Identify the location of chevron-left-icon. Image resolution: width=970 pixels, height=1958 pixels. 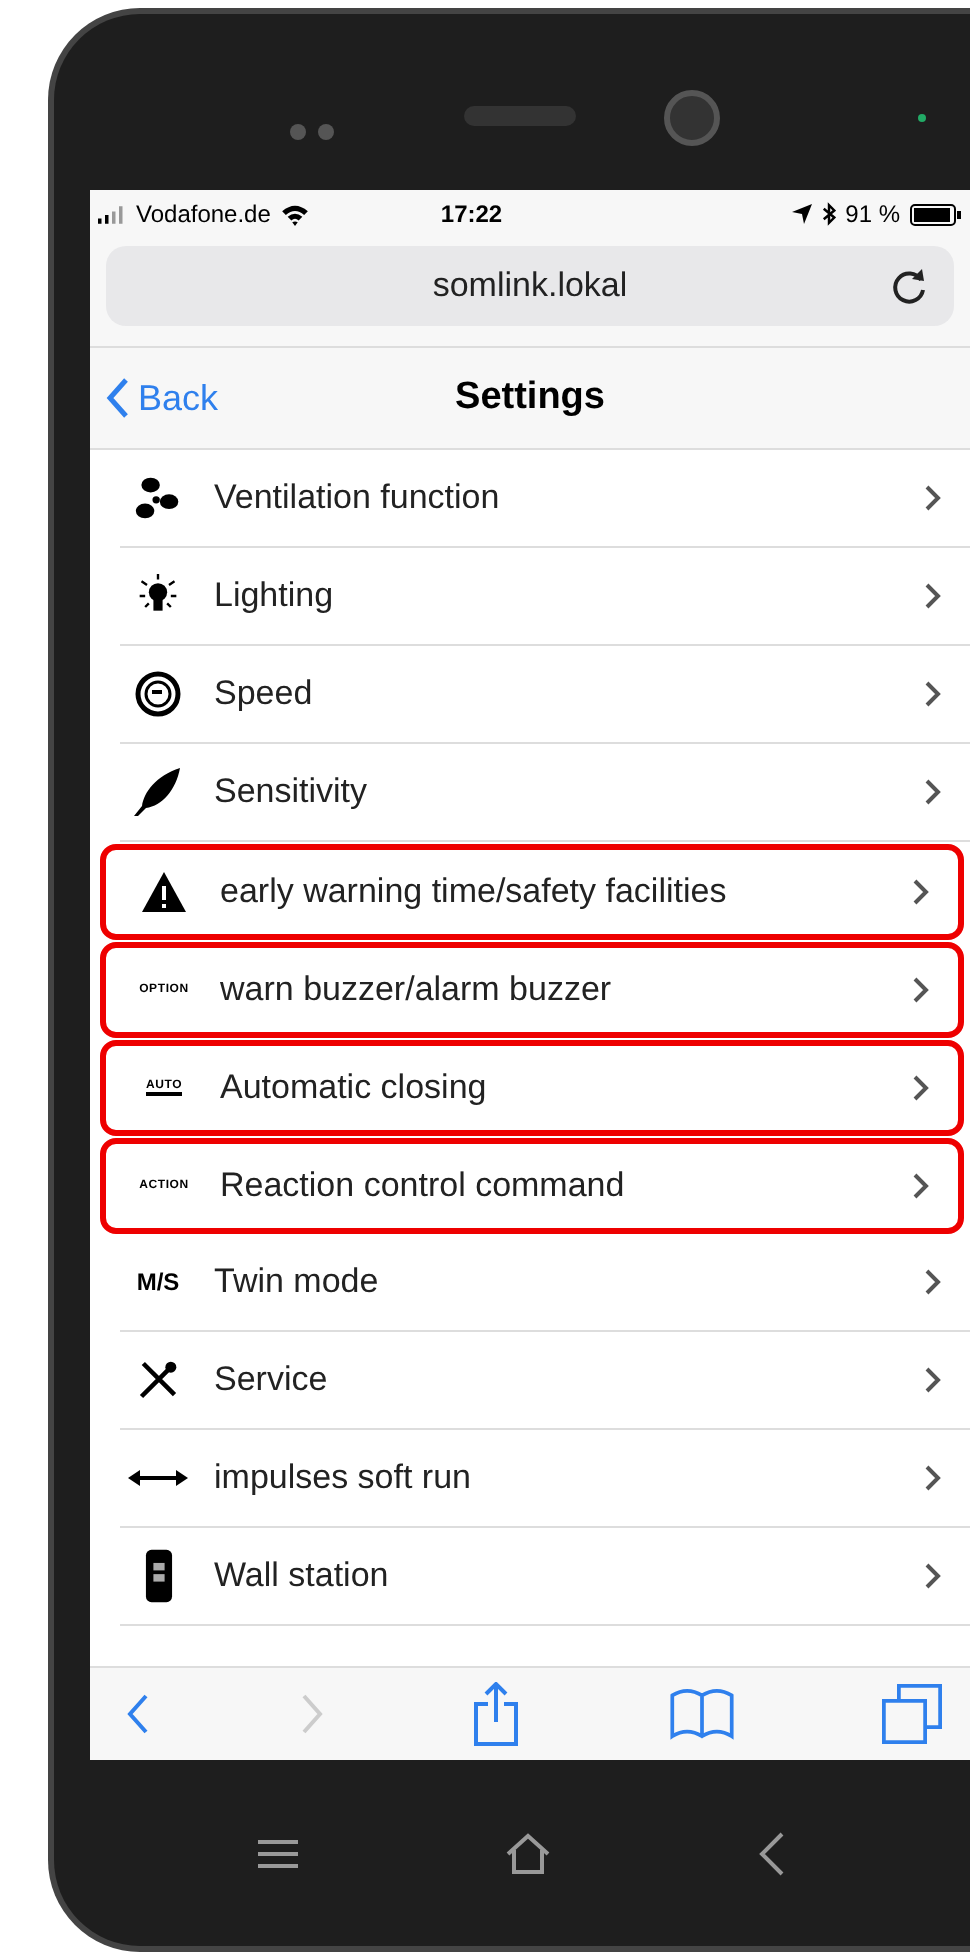
(118, 398).